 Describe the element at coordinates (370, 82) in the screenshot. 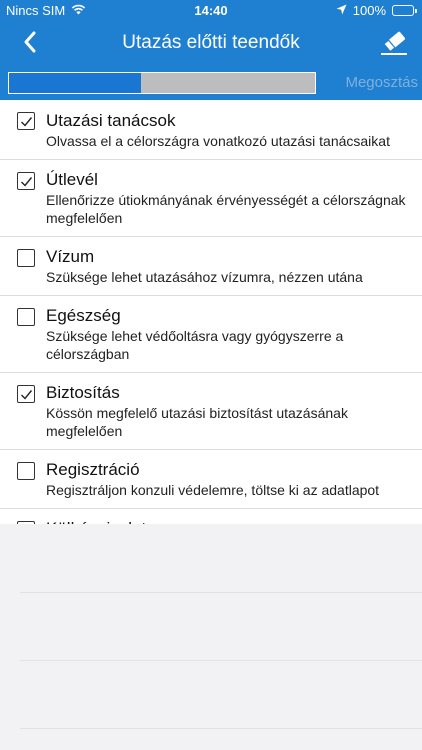

I see `share-button: Megosztás` at that location.